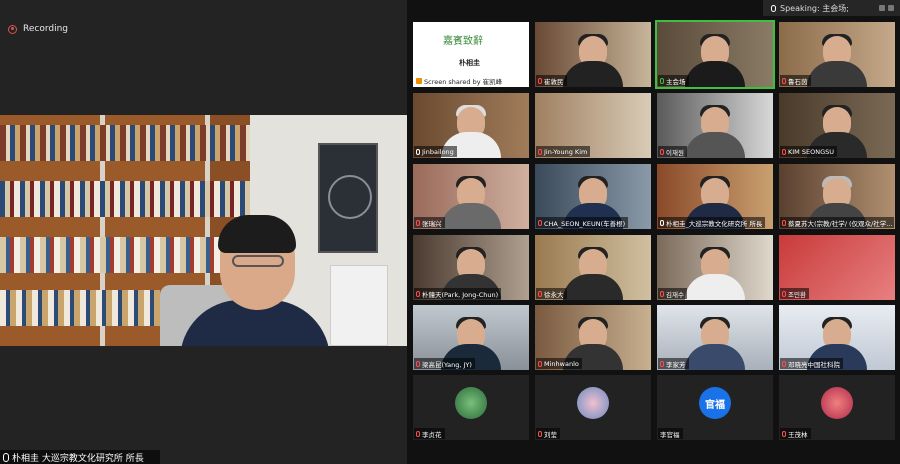  What do you see at coordinates (715, 403) in the screenshot?
I see `initials-avatar: 官福` at bounding box center [715, 403].